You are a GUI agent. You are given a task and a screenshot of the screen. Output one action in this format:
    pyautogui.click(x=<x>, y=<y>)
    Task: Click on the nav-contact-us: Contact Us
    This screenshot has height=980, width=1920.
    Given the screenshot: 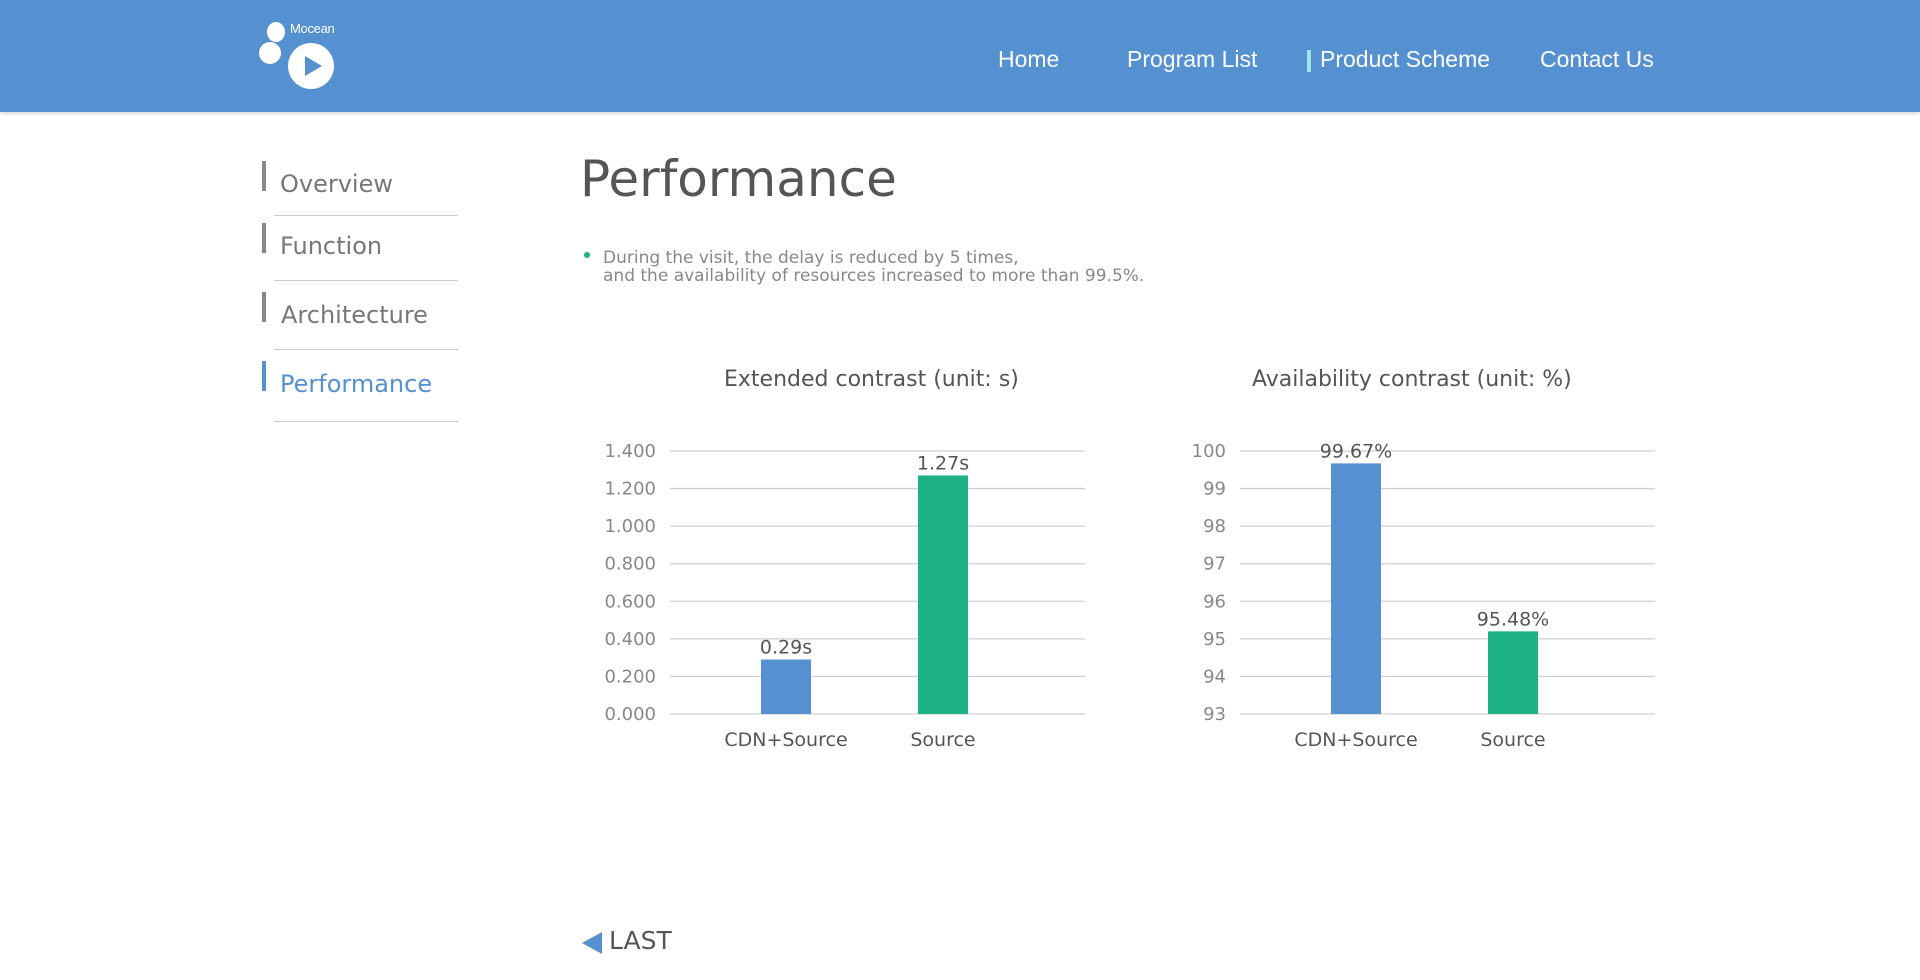 What is the action you would take?
    pyautogui.click(x=1597, y=59)
    